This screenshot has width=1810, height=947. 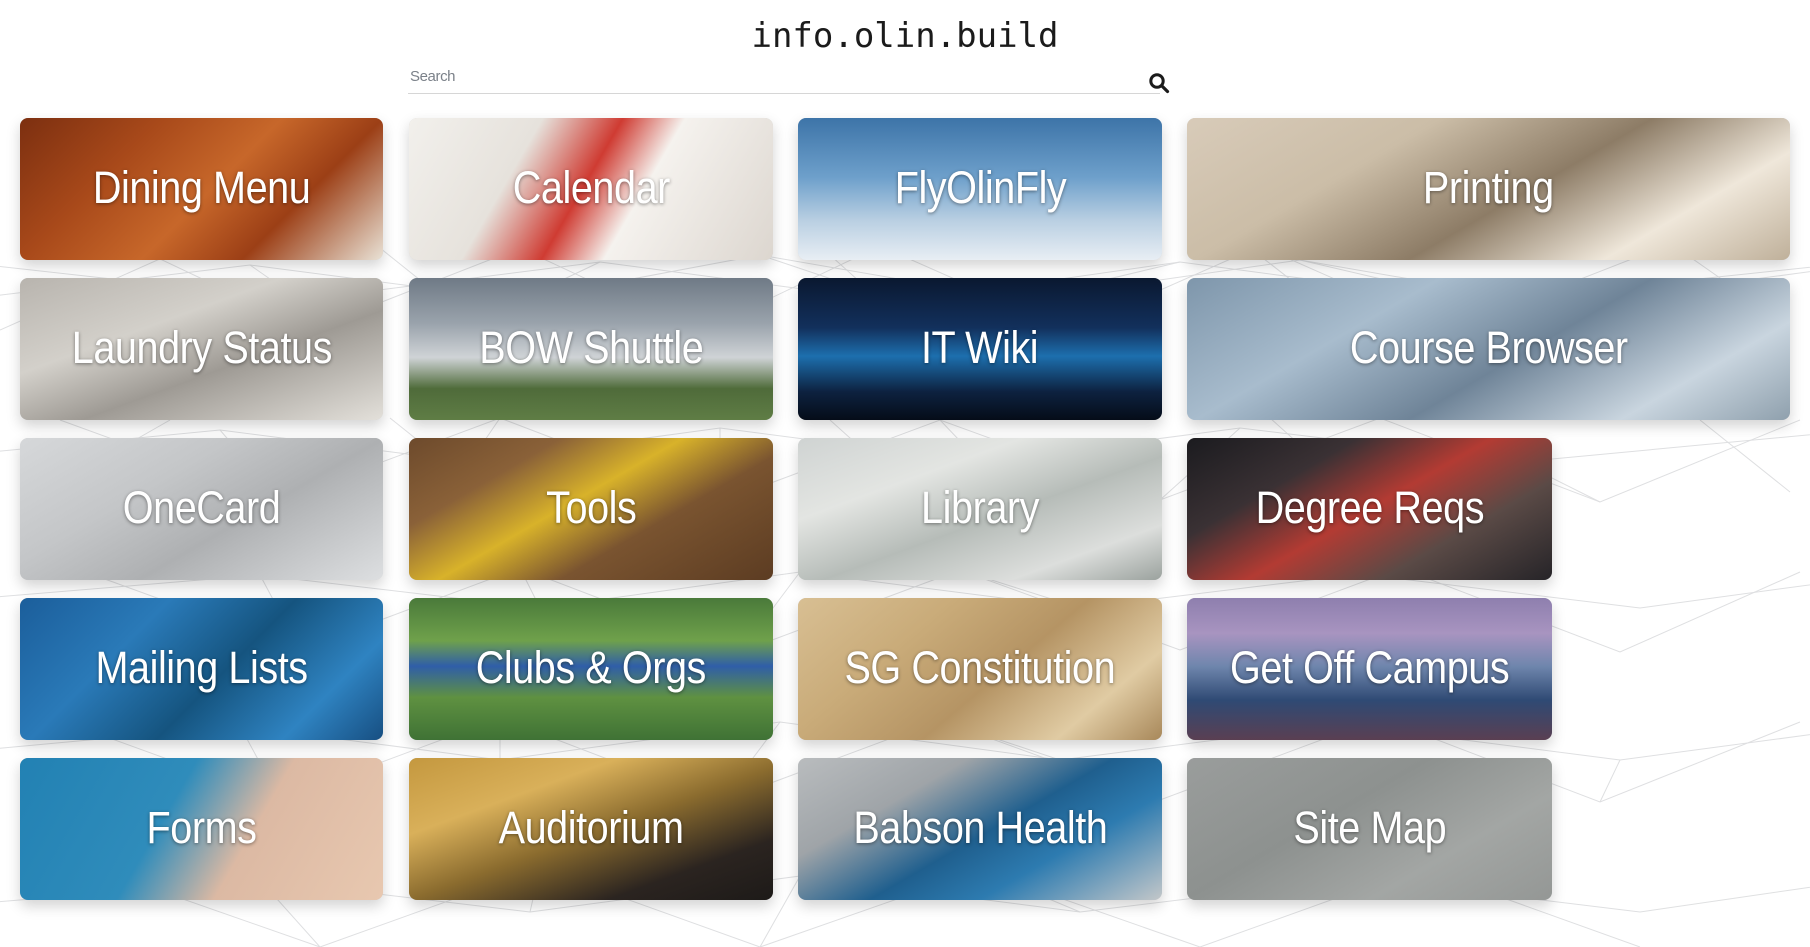 I want to click on tile-library: Library, so click(x=980, y=509).